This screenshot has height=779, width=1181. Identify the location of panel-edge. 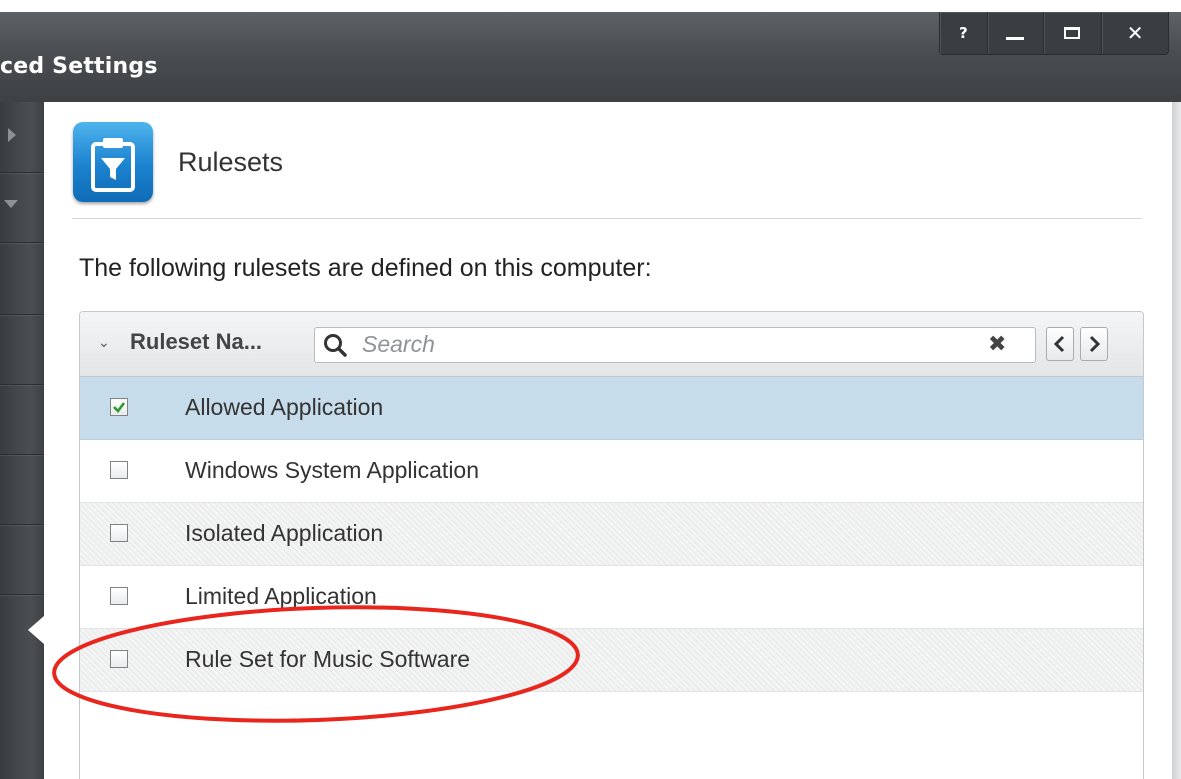
(1176, 440).